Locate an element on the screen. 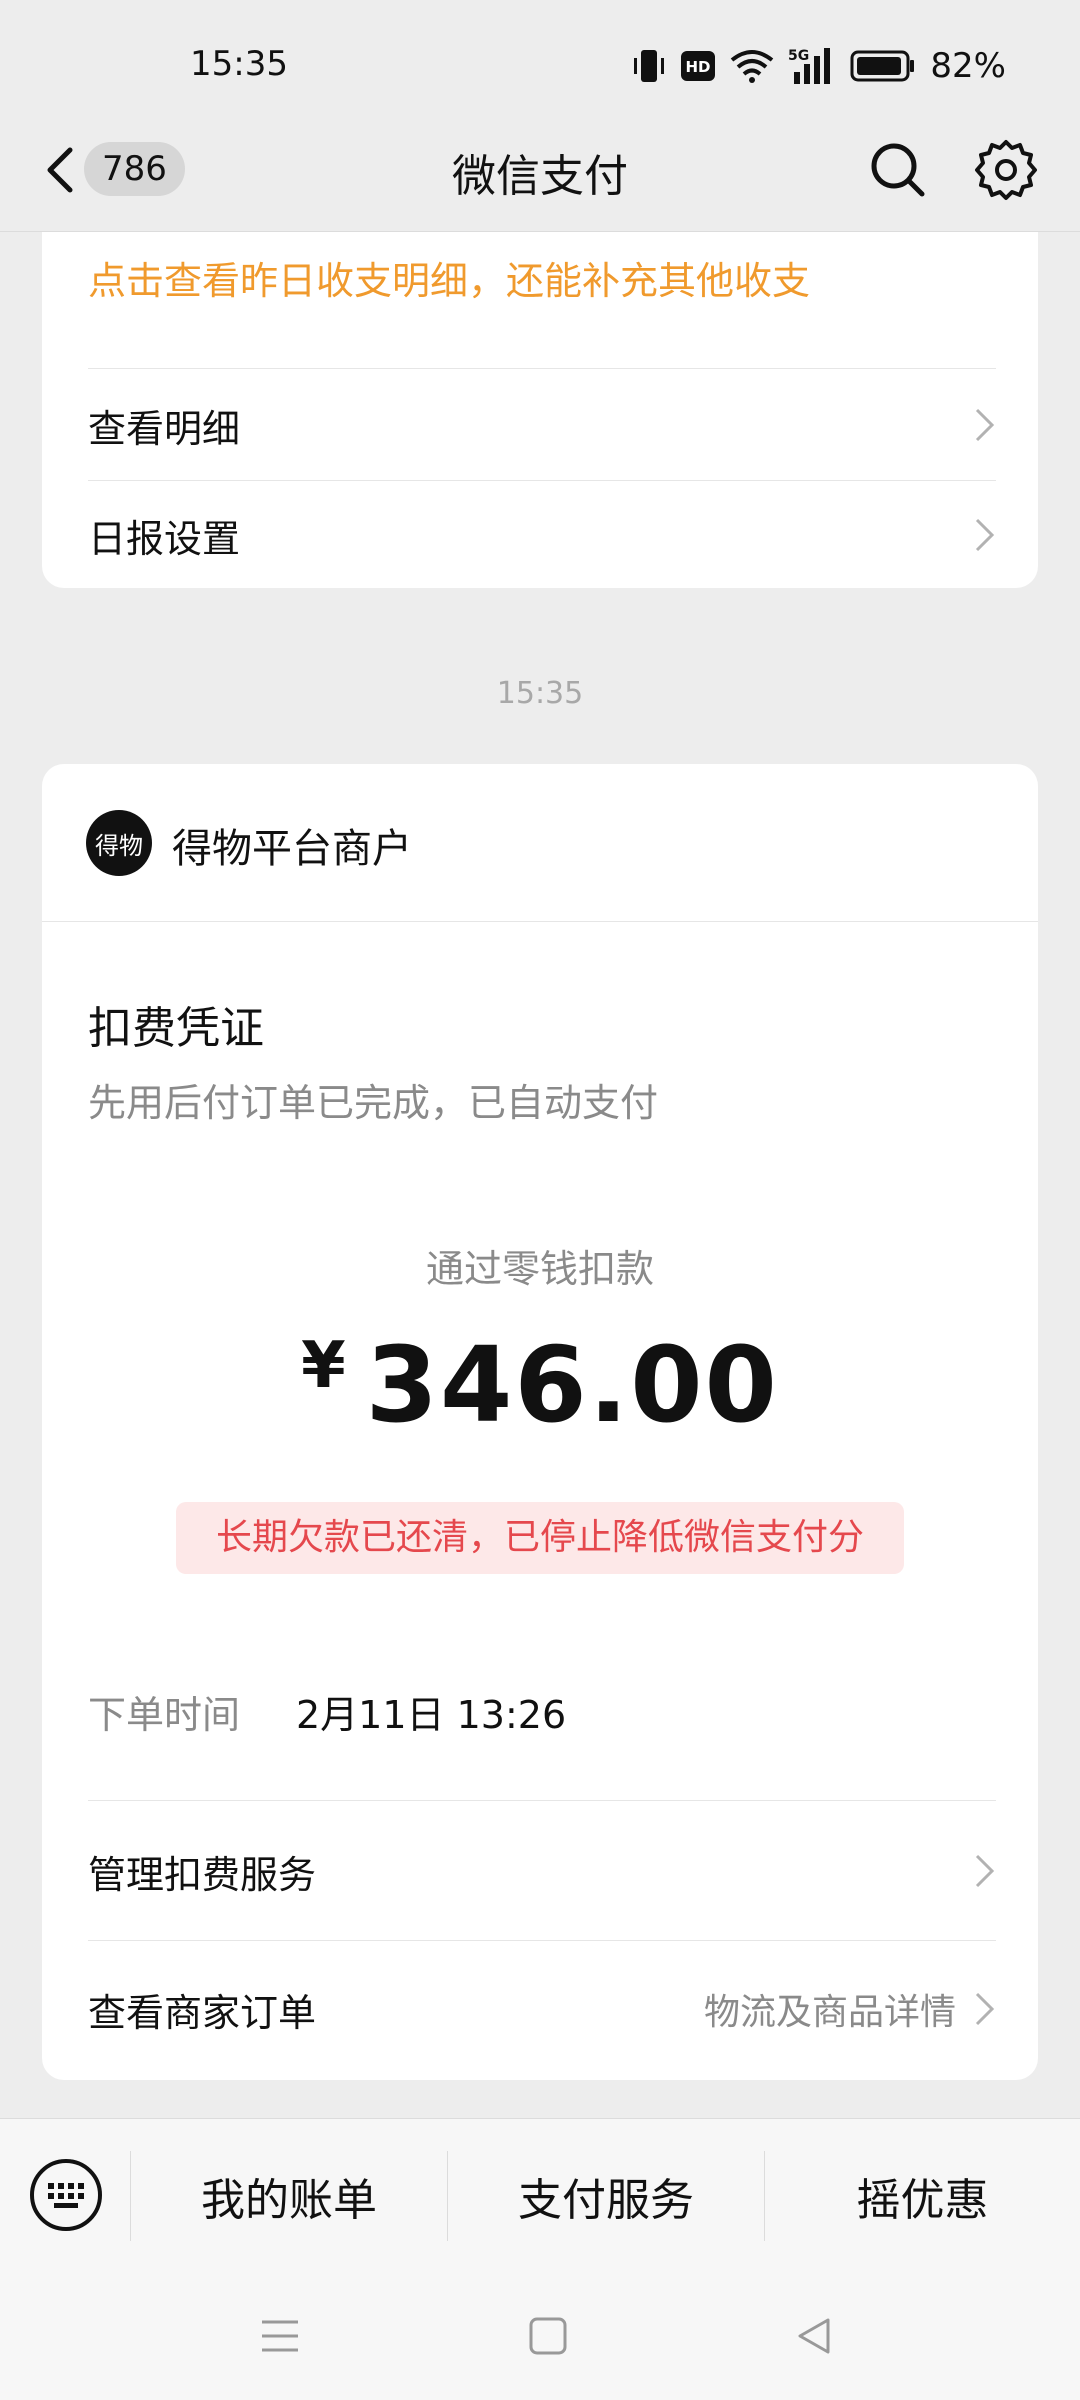  settings-button is located at coordinates (1006, 170).